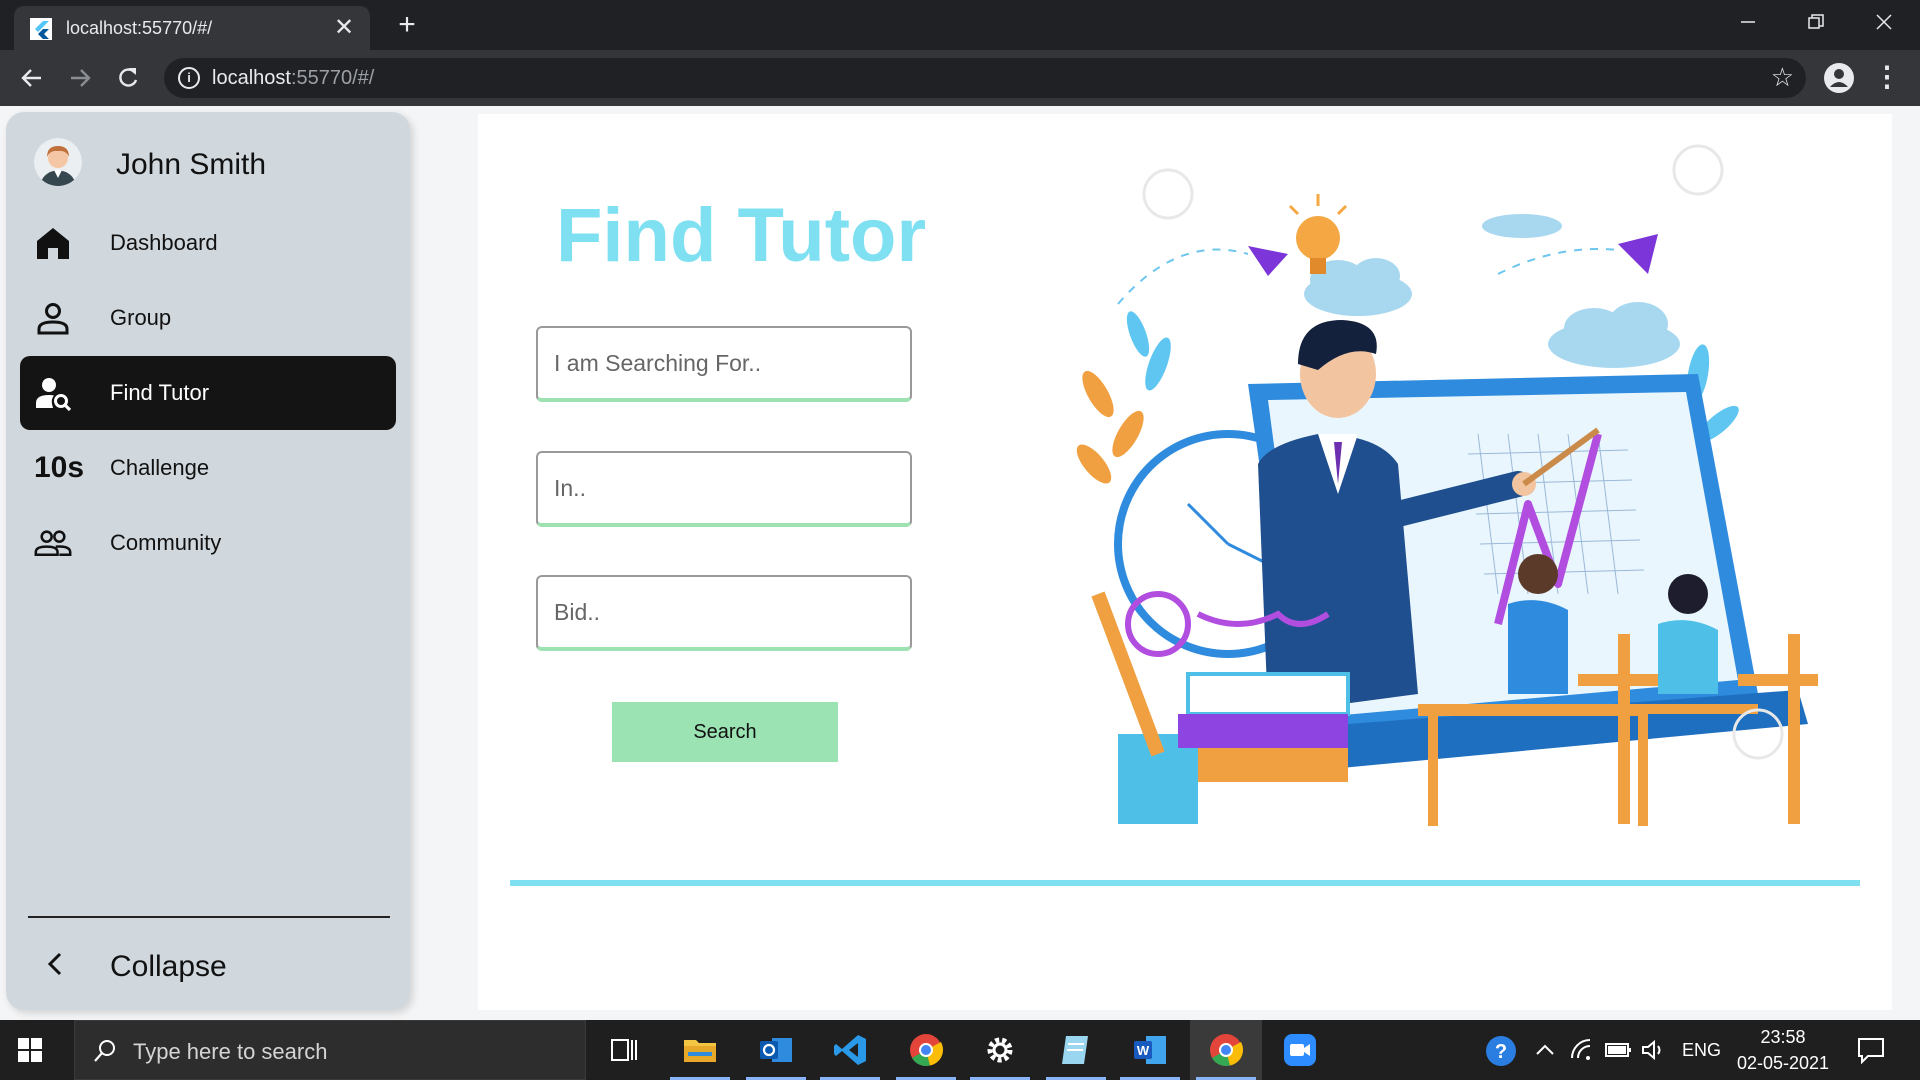 The image size is (1920, 1080). I want to click on location-input, so click(724, 488).